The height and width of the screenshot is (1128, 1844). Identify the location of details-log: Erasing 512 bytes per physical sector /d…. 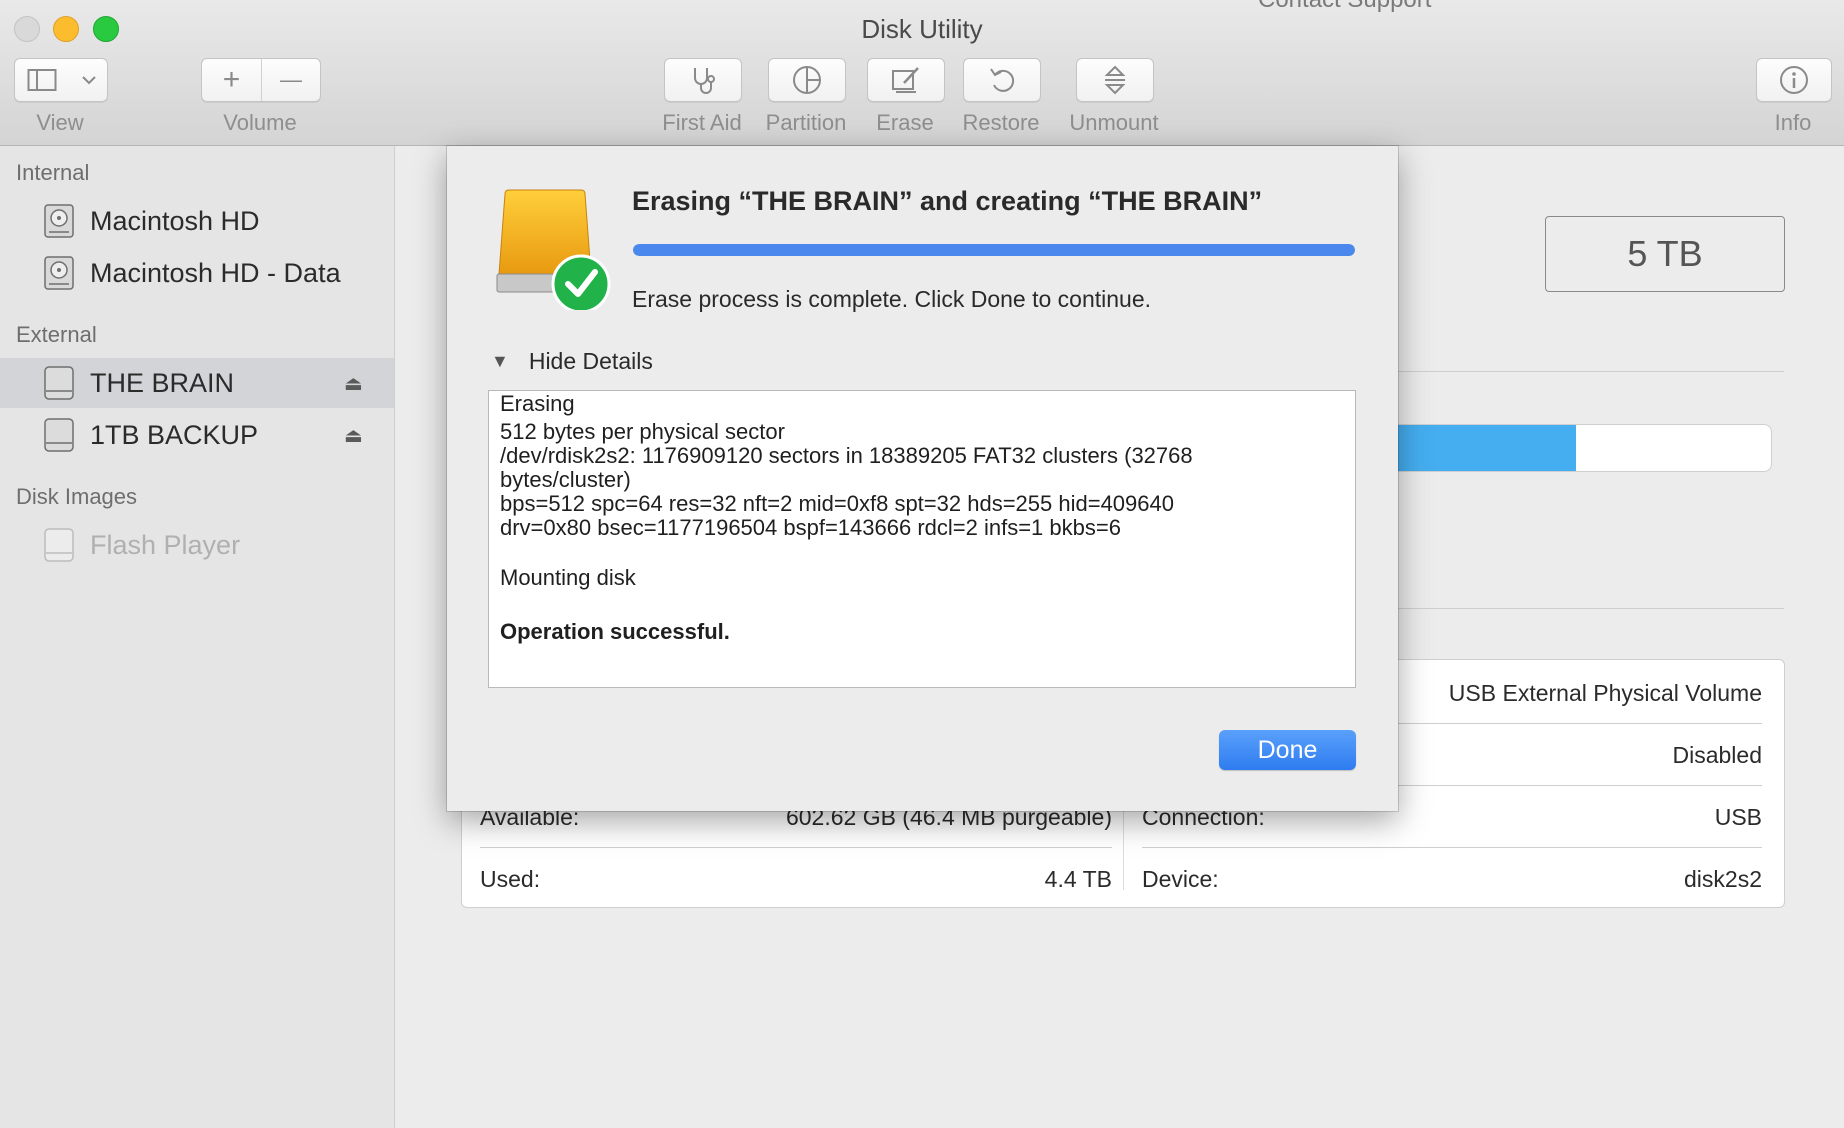
(922, 539).